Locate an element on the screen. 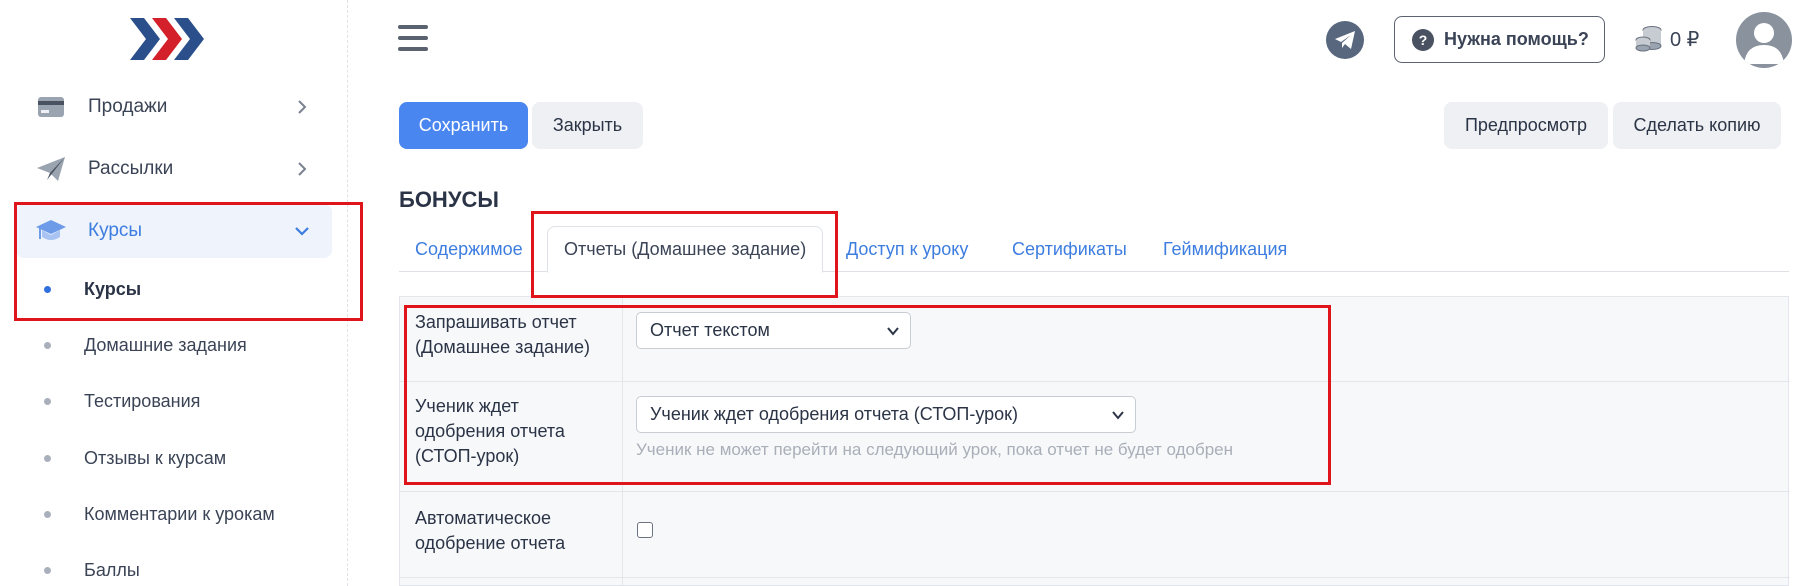 The height and width of the screenshot is (586, 1810). help-button: ? Нужна помощь? is located at coordinates (1499, 39).